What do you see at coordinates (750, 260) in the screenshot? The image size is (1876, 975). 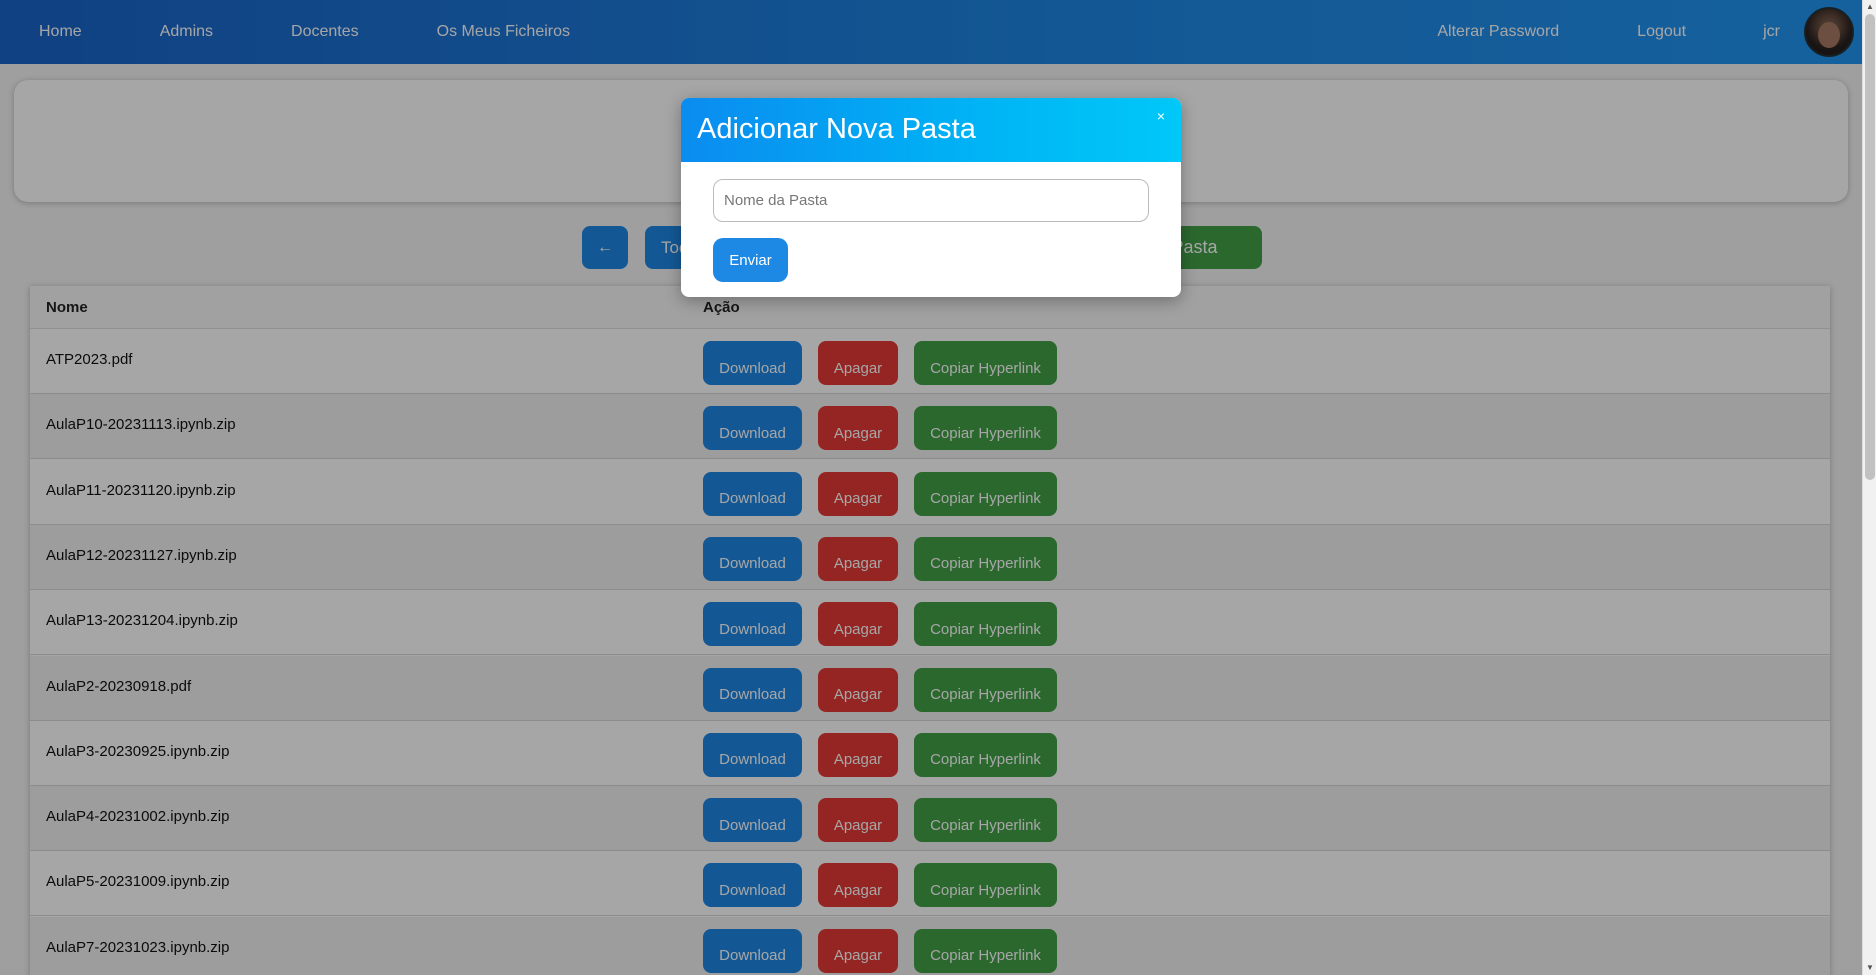 I see `submit-button: Enviar` at bounding box center [750, 260].